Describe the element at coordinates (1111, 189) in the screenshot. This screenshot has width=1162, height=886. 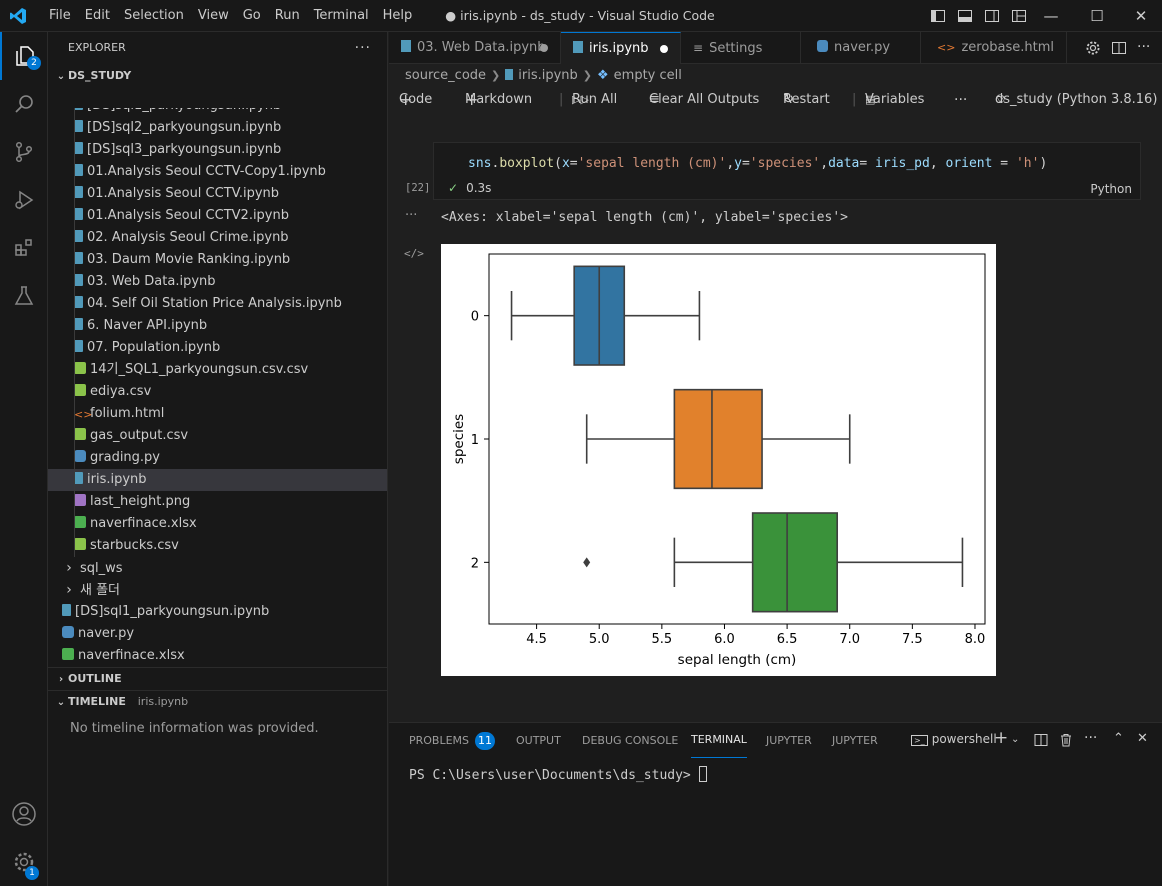
I see `cell-language: Python` at that location.